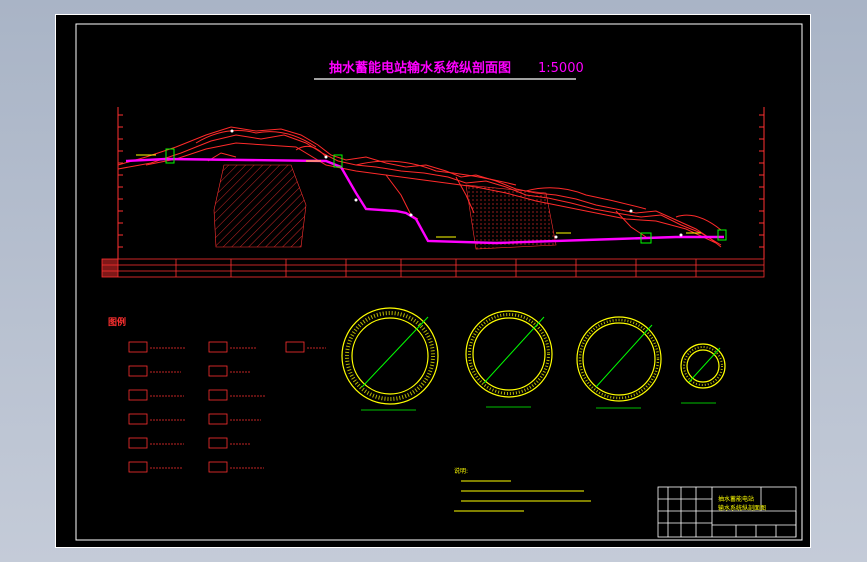 This screenshot has height=562, width=867. What do you see at coordinates (736, 499) in the screenshot?
I see `title-block-line1: 抽水蓄能电站` at bounding box center [736, 499].